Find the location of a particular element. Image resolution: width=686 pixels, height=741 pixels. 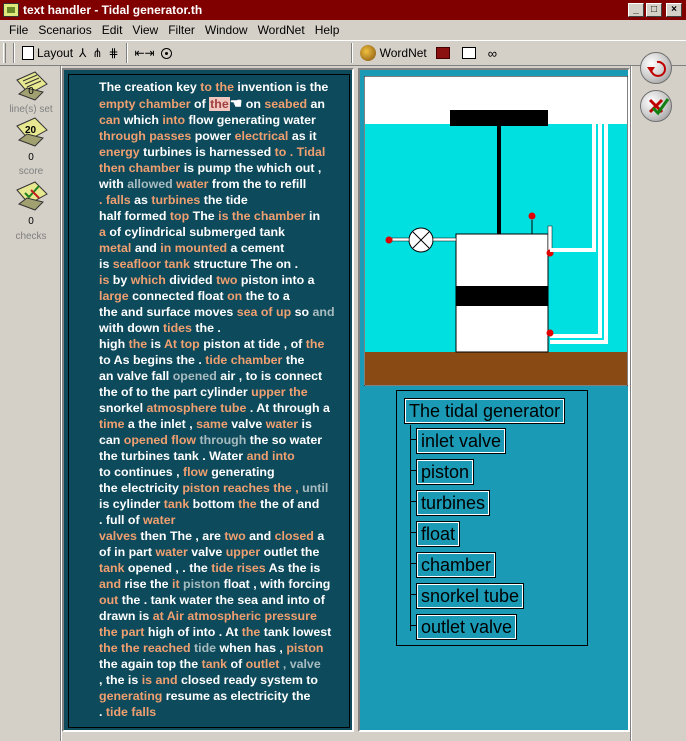

menu-wordnet: WordNet is located at coordinates (281, 30).